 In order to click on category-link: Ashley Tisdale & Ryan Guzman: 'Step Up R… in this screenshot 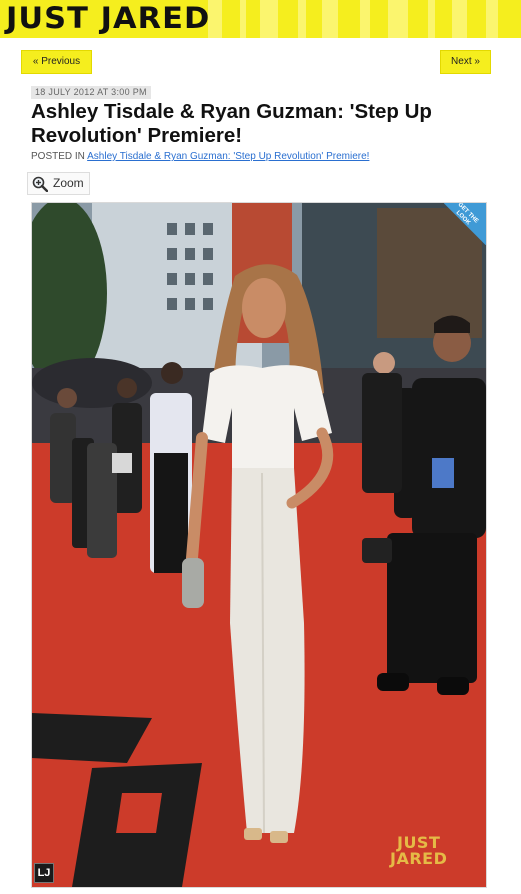, I will do `click(228, 156)`.